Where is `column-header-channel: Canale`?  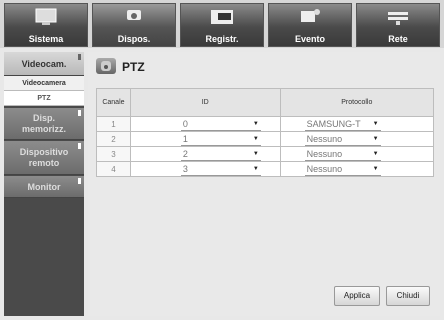 column-header-channel: Canale is located at coordinates (113, 102).